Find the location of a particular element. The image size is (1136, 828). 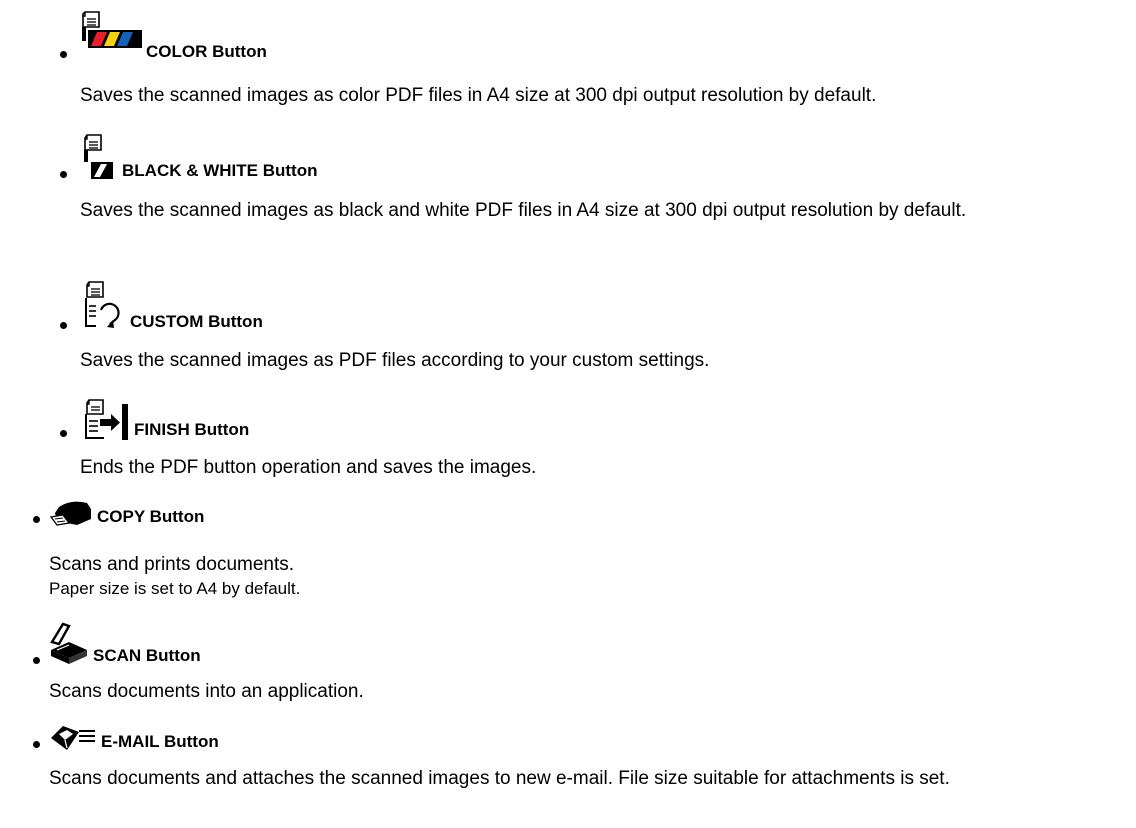

scan-icon is located at coordinates (68, 643).